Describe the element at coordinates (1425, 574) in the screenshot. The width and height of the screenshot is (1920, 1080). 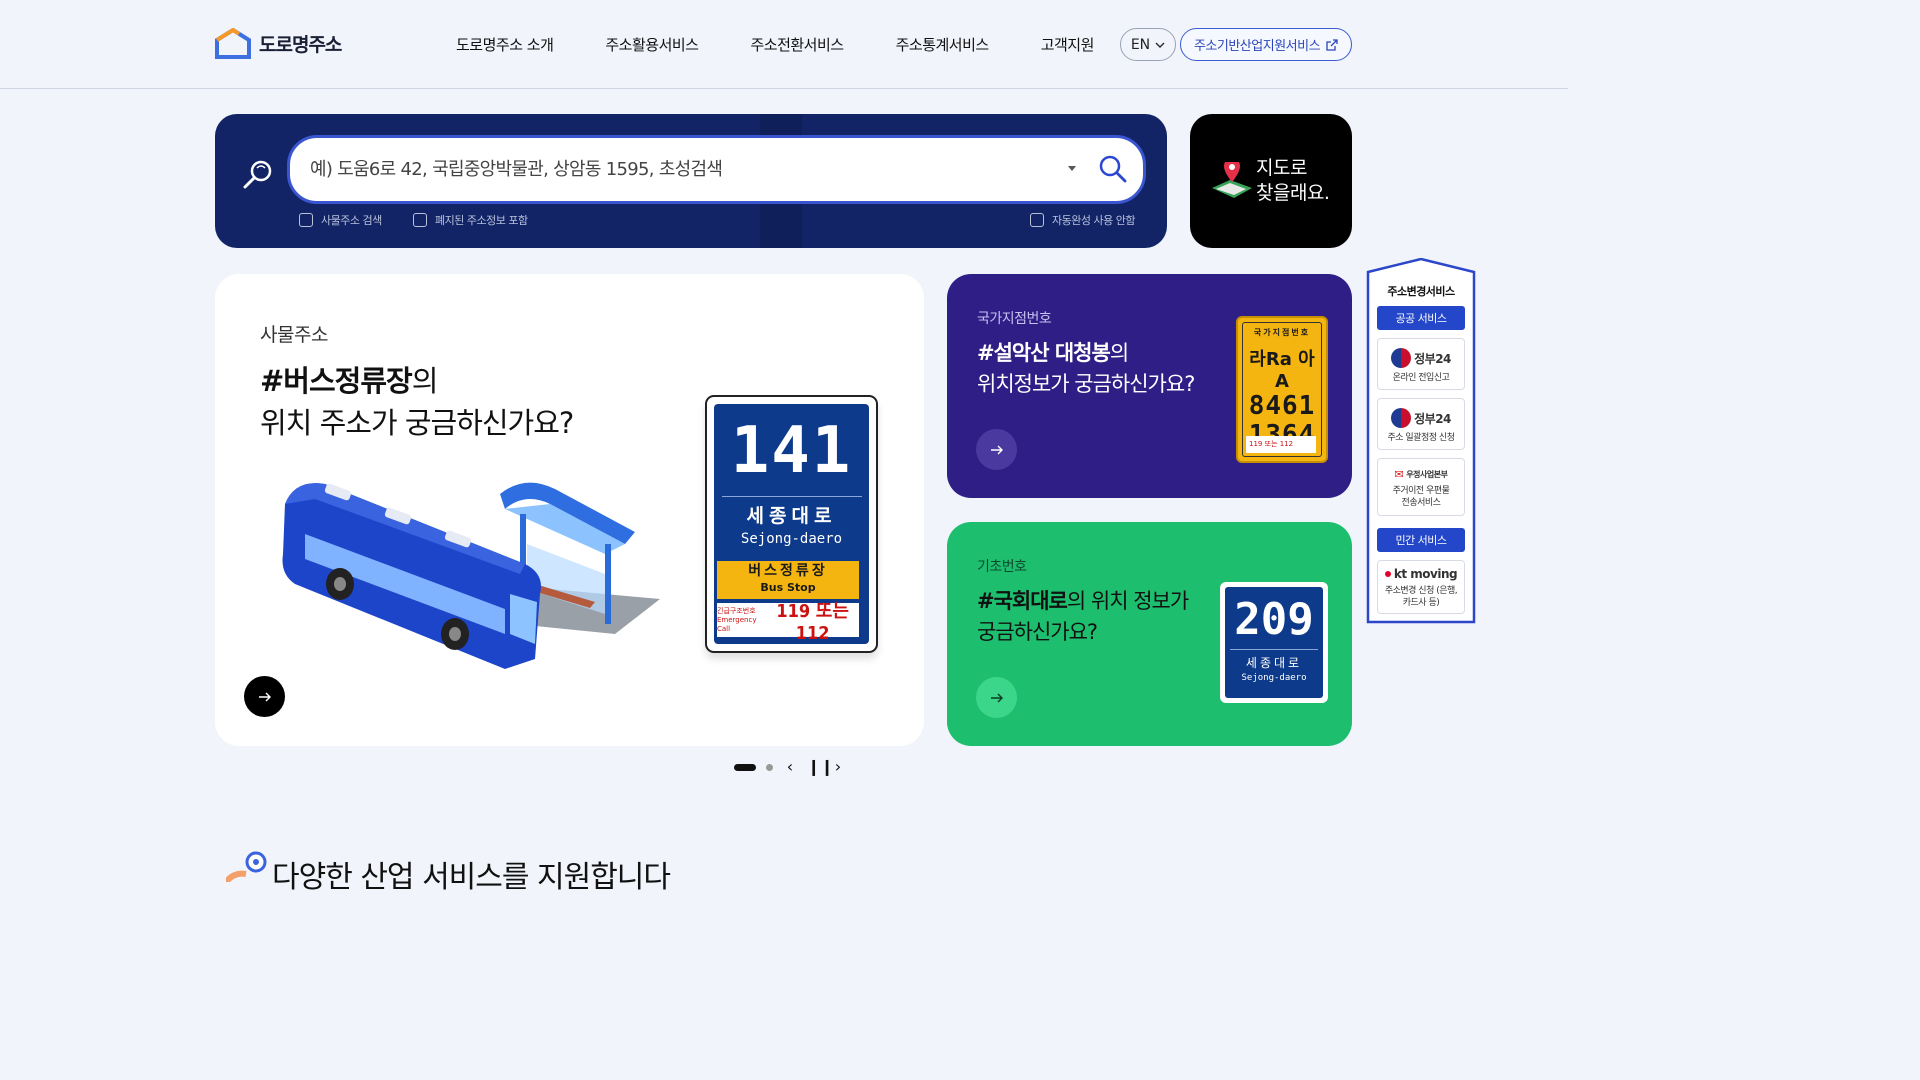
I see `brand-name: kt moving` at that location.